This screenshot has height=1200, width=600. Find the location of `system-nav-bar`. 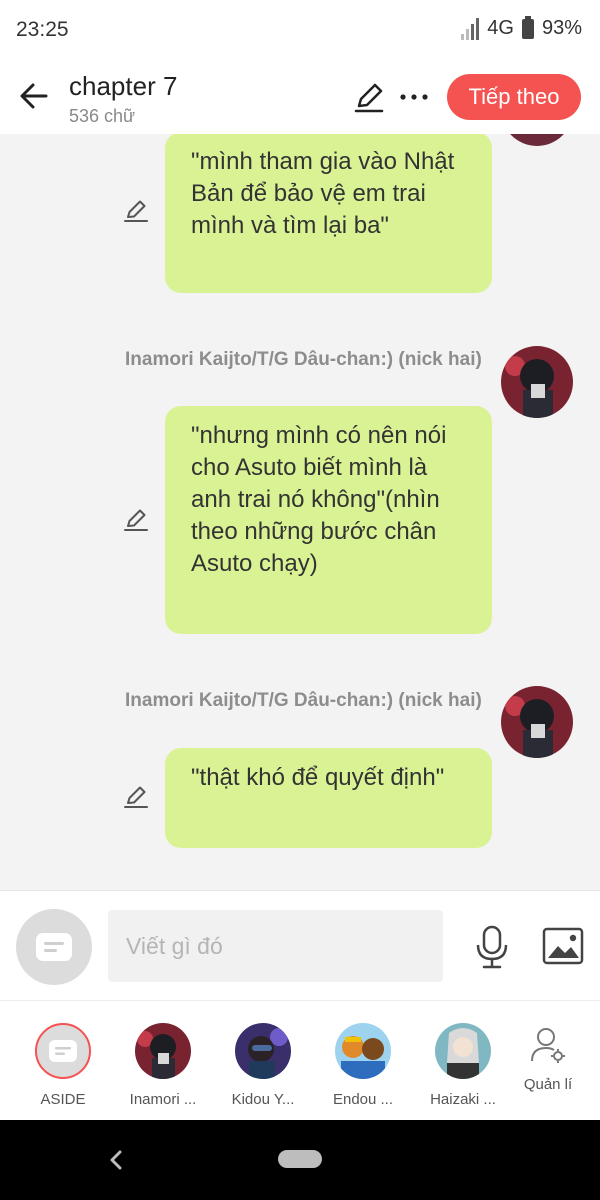

system-nav-bar is located at coordinates (300, 1160).